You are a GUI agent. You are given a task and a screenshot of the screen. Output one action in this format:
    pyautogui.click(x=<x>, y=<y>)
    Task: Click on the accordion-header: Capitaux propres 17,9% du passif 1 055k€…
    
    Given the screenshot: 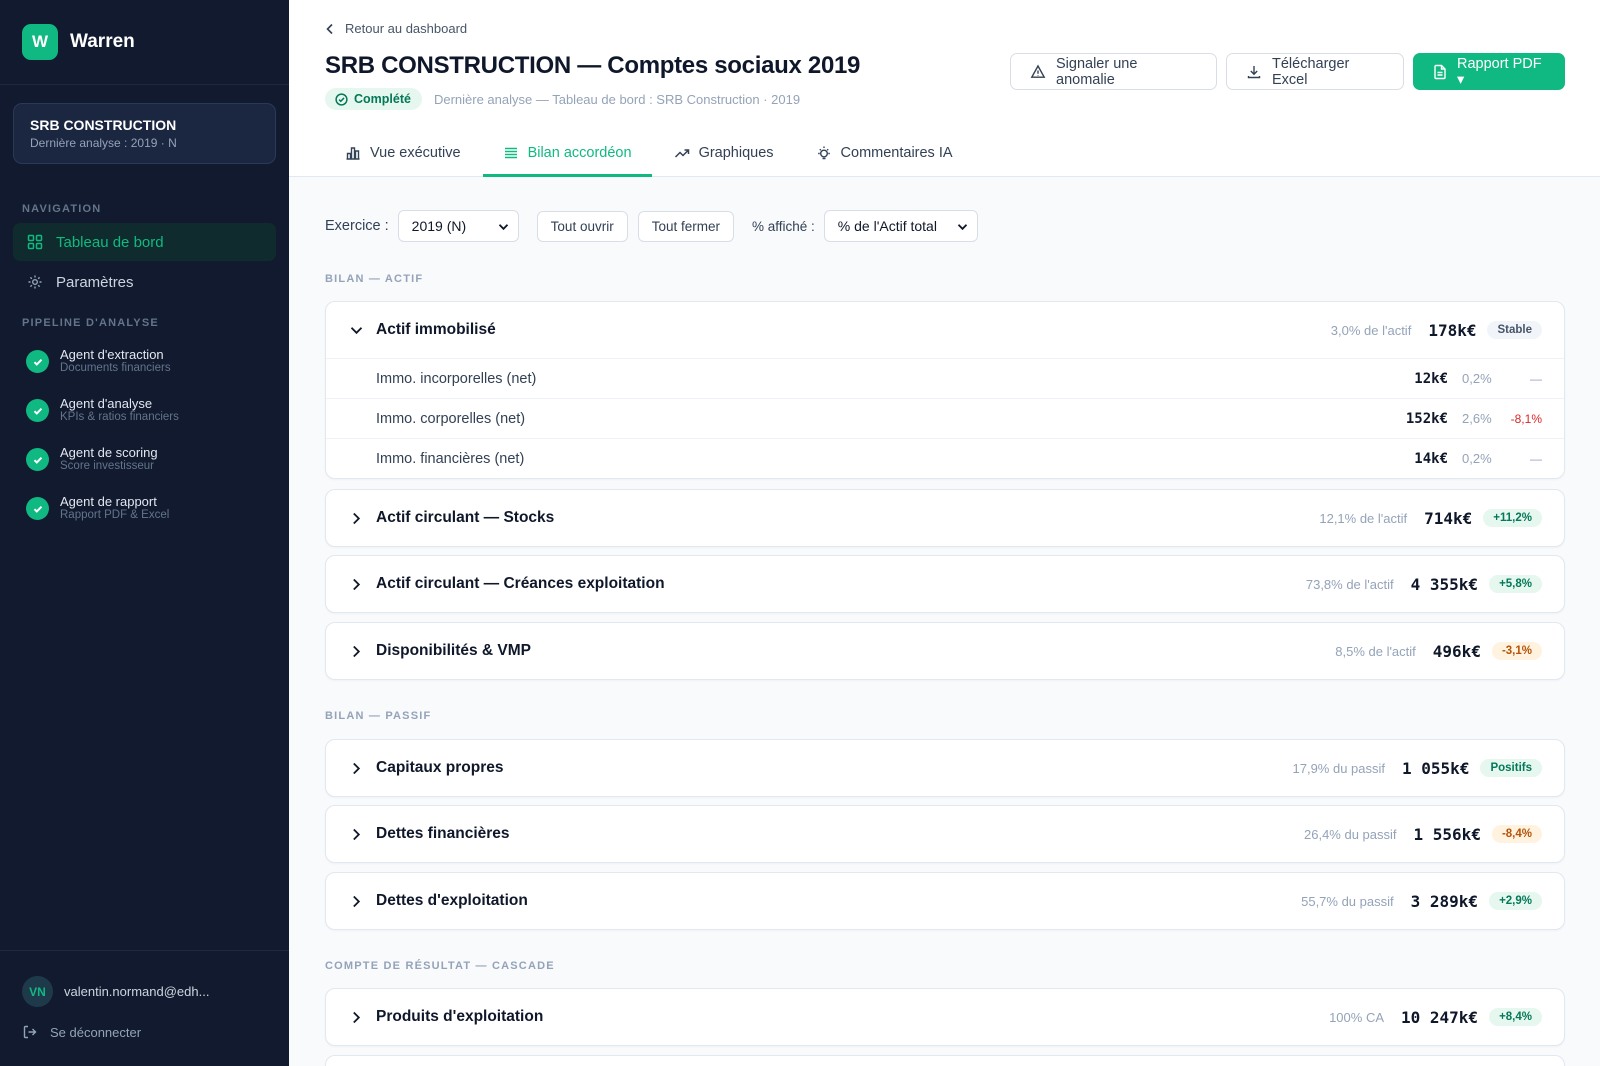 What is the action you would take?
    pyautogui.click(x=945, y=768)
    